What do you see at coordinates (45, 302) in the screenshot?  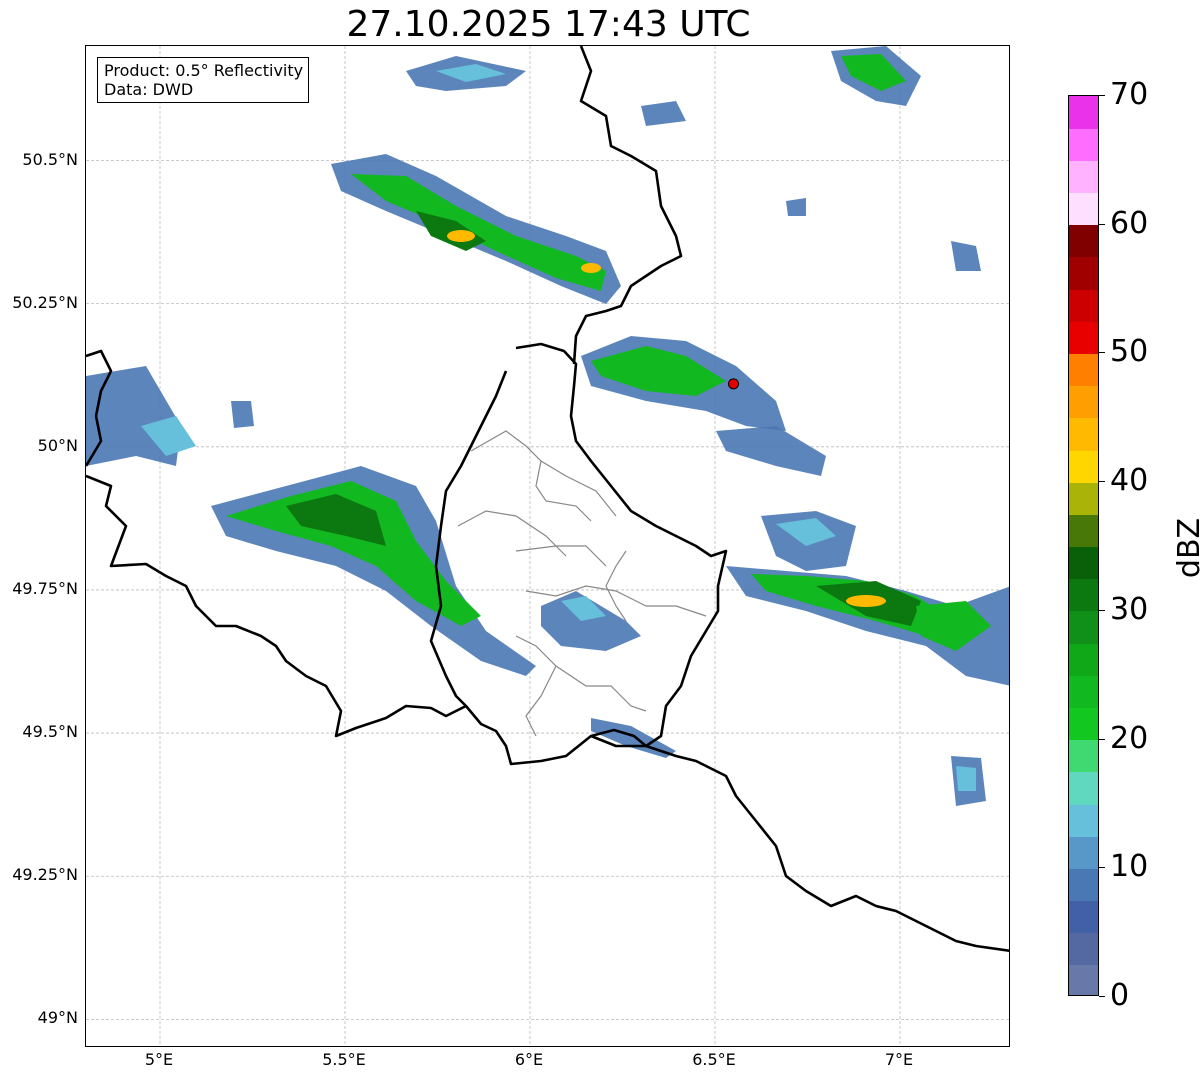 I see `lat-tick-label: 50.25°N` at bounding box center [45, 302].